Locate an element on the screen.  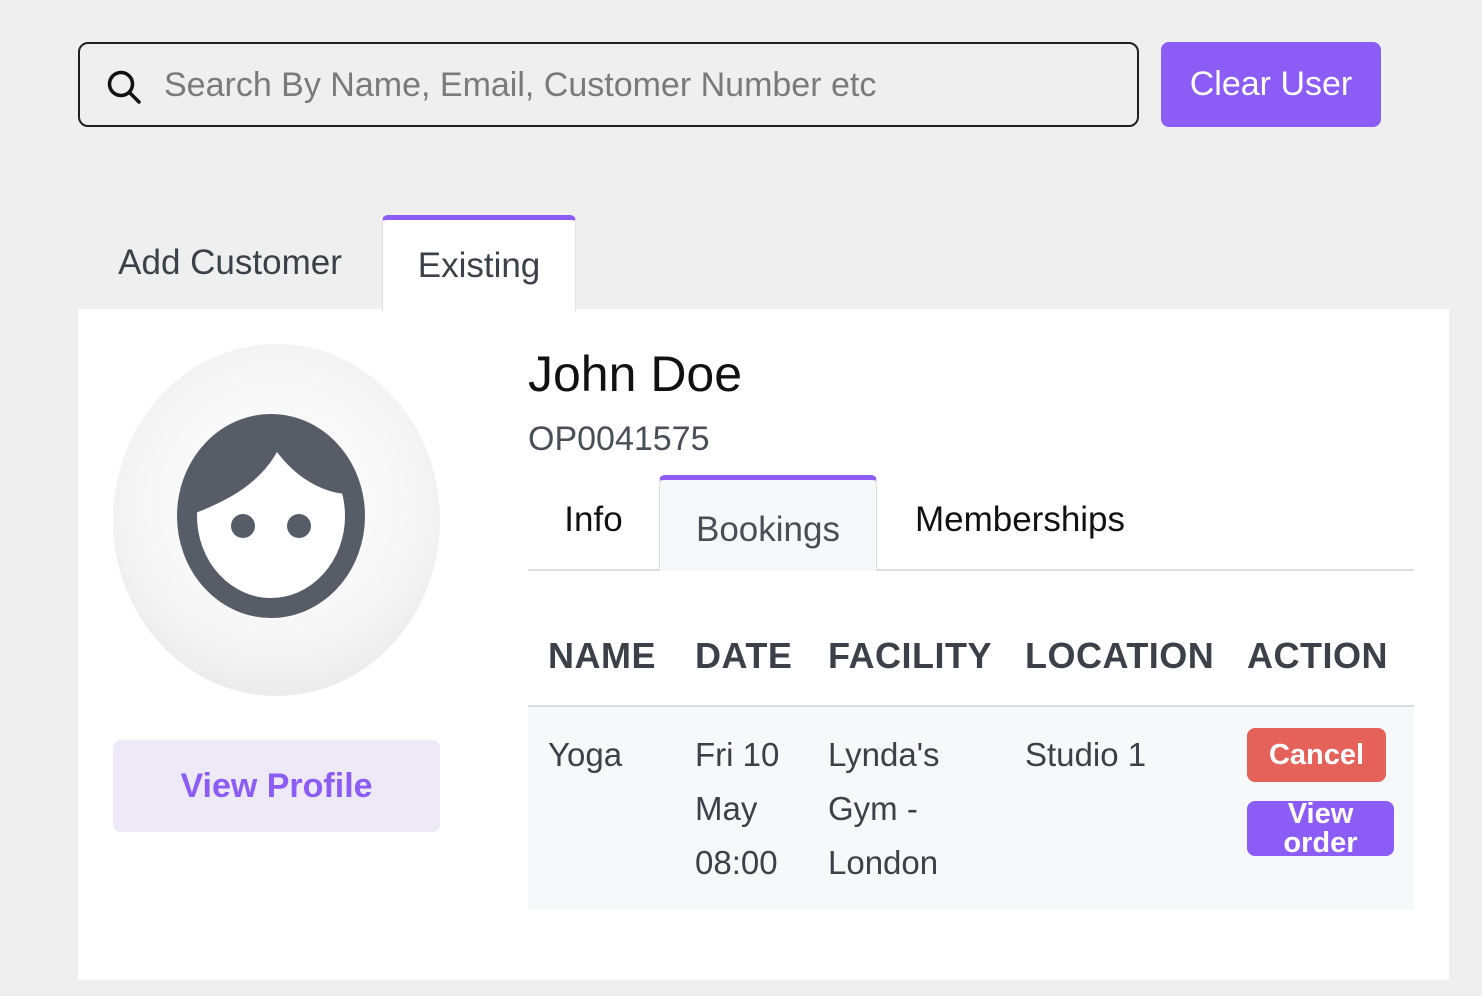
view-order-button: View order is located at coordinates (1320, 828).